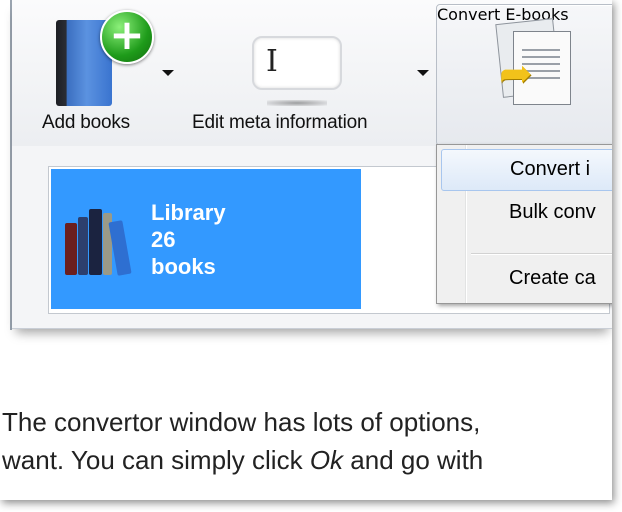 This screenshot has width=622, height=512. I want to click on convert-ebooks-button: ➦ Convert E-books, so click(524, 75).